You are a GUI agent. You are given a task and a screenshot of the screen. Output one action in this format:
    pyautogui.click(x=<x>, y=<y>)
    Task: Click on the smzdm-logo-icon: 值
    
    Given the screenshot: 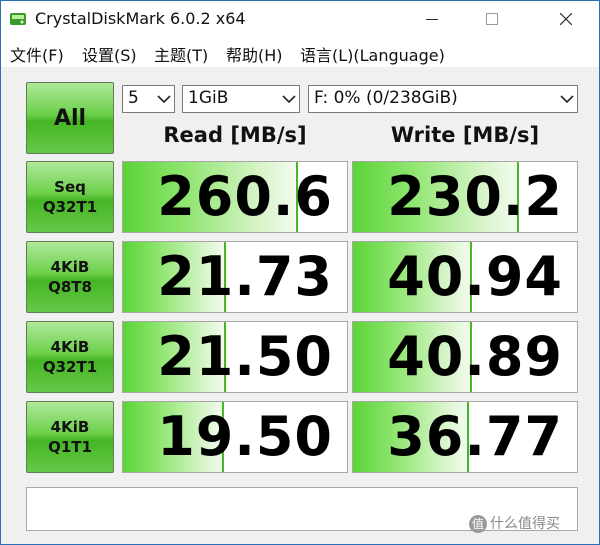 What is the action you would take?
    pyautogui.click(x=478, y=524)
    